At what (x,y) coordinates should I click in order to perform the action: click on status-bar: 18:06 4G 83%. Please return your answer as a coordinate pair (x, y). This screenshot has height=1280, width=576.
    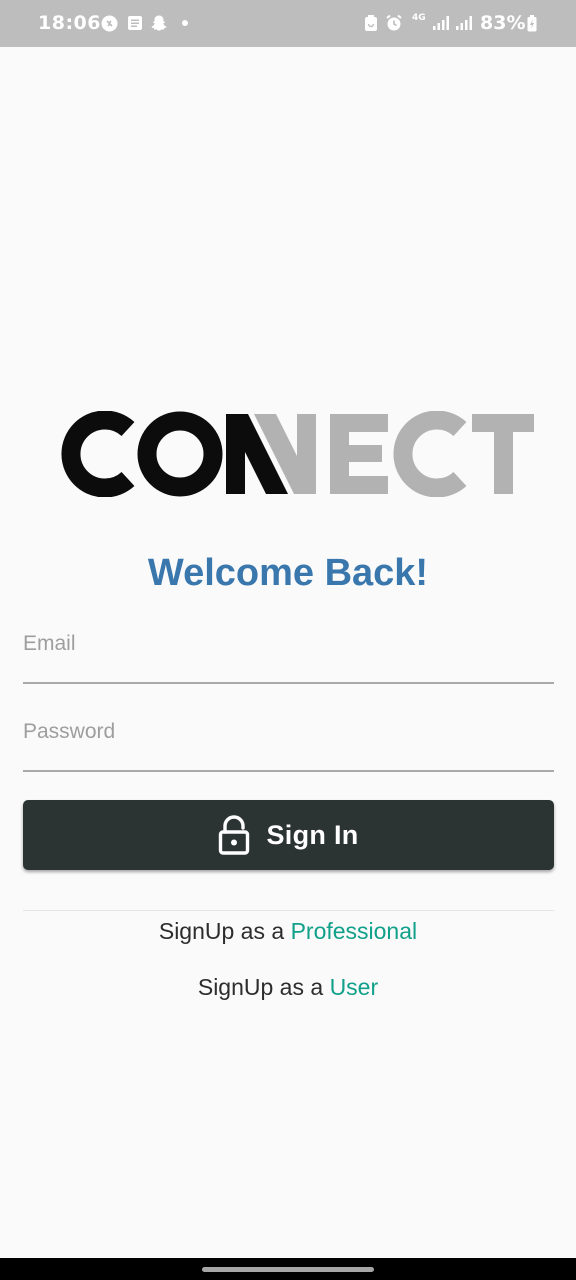
    Looking at the image, I should click on (288, 23).